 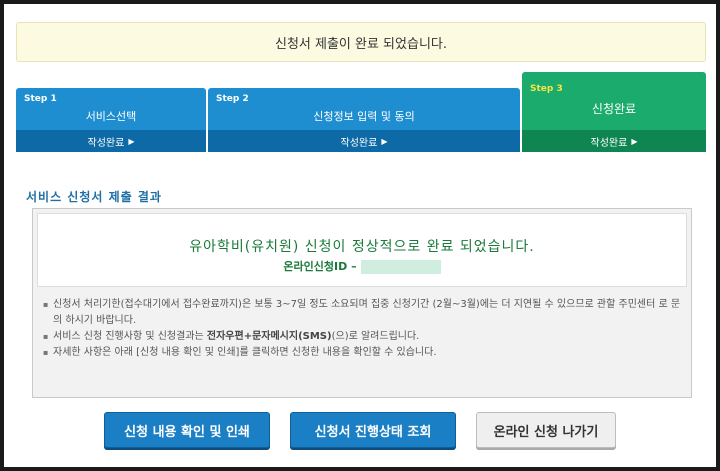 I want to click on step-1-status-text: 작성완료, so click(x=106, y=143).